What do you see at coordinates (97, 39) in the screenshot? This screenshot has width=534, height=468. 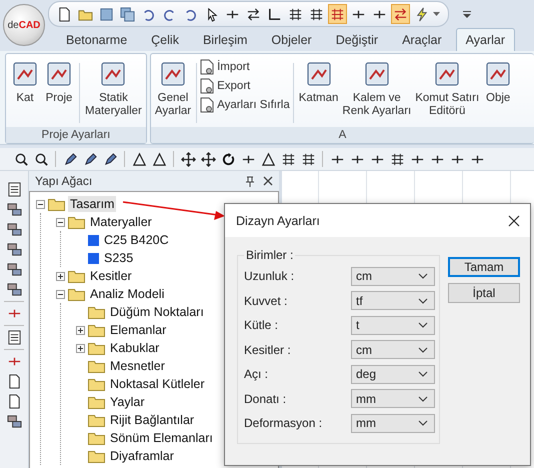 I see `ribbon-tab: Betonarme` at bounding box center [97, 39].